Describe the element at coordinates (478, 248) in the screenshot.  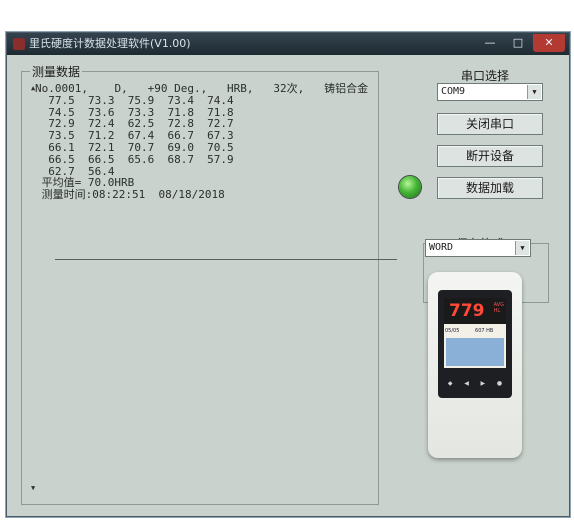
I see `format-select: WORD ▼` at that location.